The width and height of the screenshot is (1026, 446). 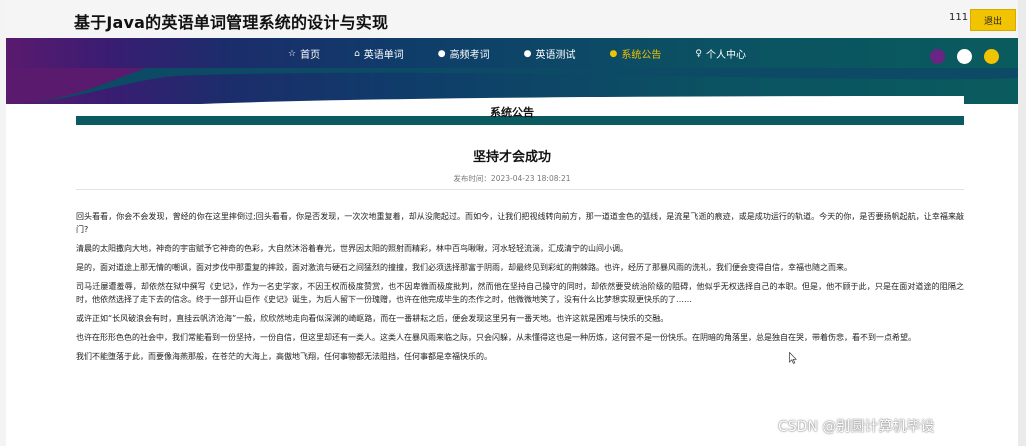 I want to click on section-title: 系统公告, so click(x=512, y=112).